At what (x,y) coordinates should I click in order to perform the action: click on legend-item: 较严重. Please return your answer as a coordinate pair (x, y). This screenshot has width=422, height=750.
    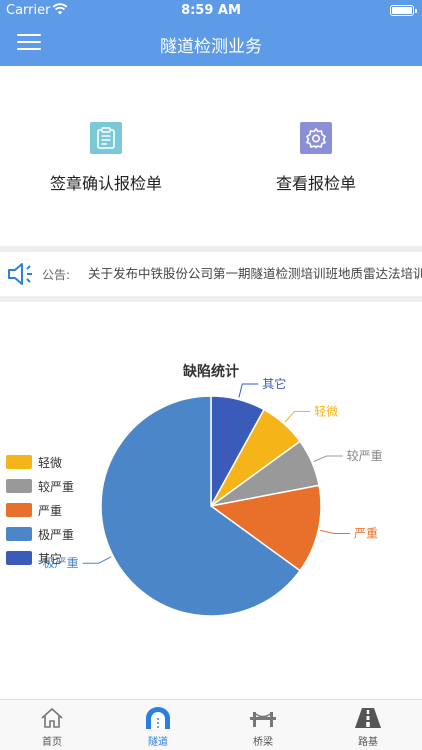
    Looking at the image, I should click on (40, 486).